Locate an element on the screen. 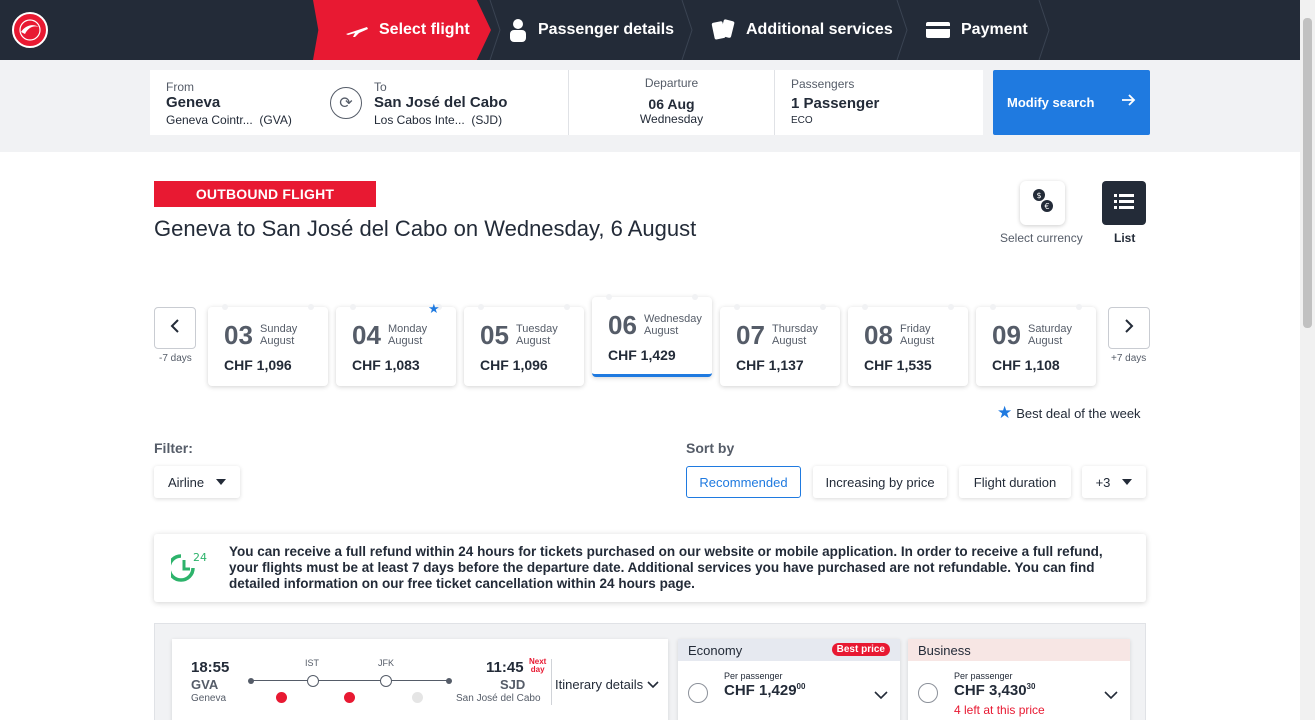  sort-more-dropdown: +3 is located at coordinates (1114, 482).